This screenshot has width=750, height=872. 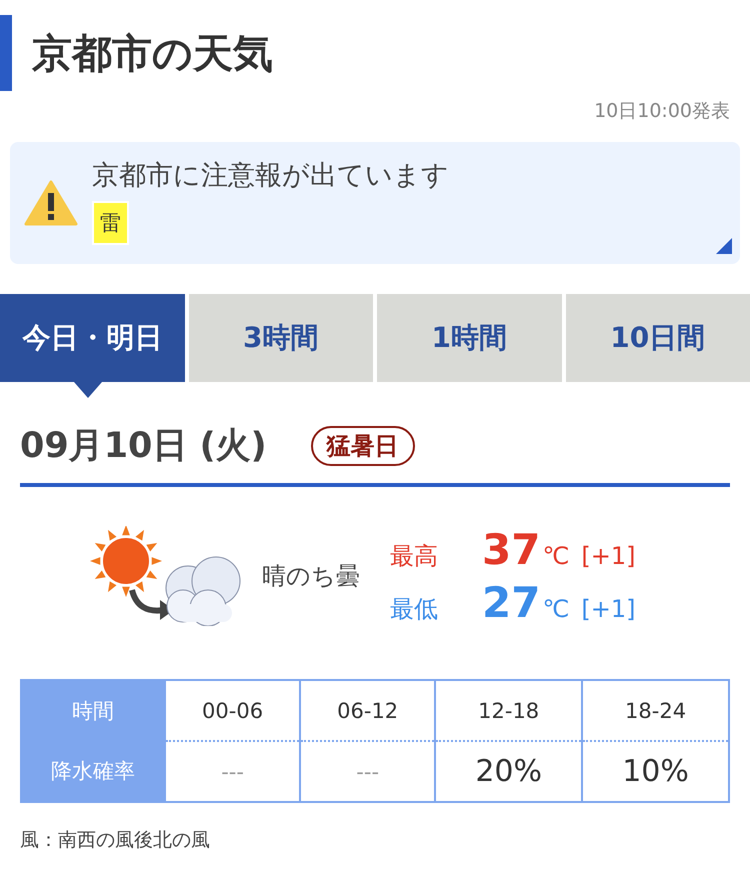 I want to click on published-time: 10日10:00発表, so click(x=662, y=111).